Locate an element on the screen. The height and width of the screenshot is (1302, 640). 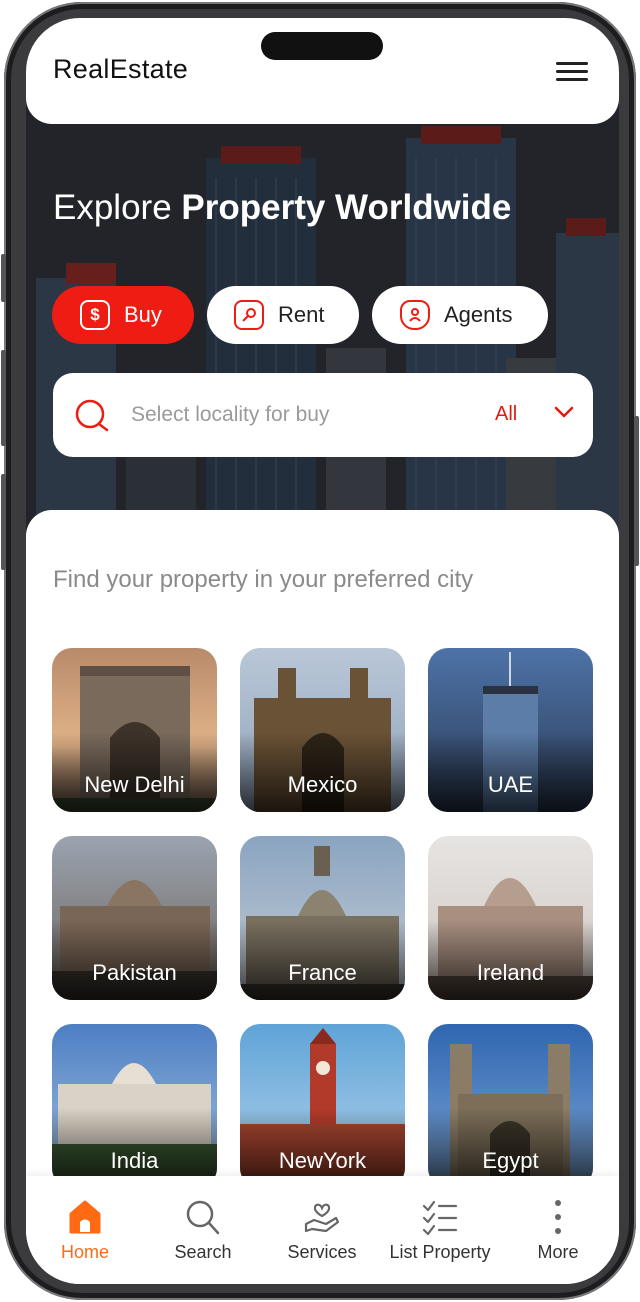
agent-icon is located at coordinates (415, 315).